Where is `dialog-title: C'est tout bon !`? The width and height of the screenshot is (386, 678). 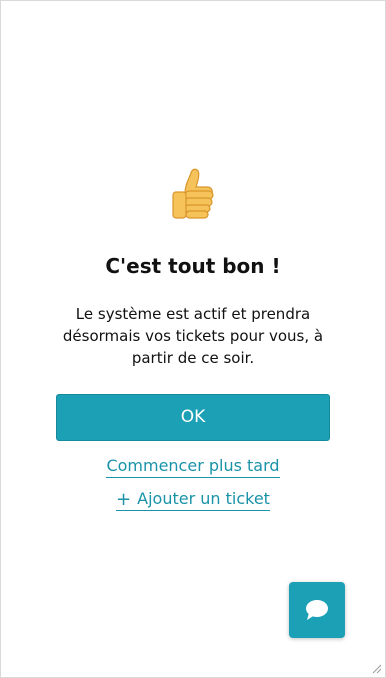 dialog-title: C'est tout bon ! is located at coordinates (193, 266).